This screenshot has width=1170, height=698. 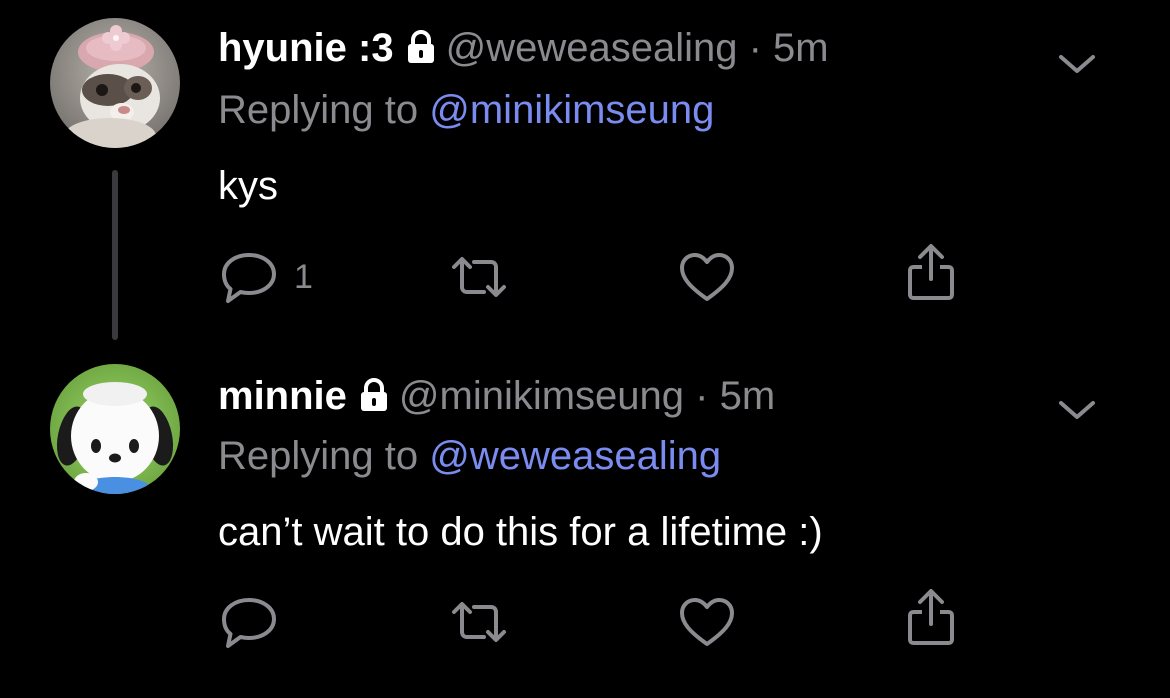 I want to click on reply-button: 1, so click(x=265, y=277).